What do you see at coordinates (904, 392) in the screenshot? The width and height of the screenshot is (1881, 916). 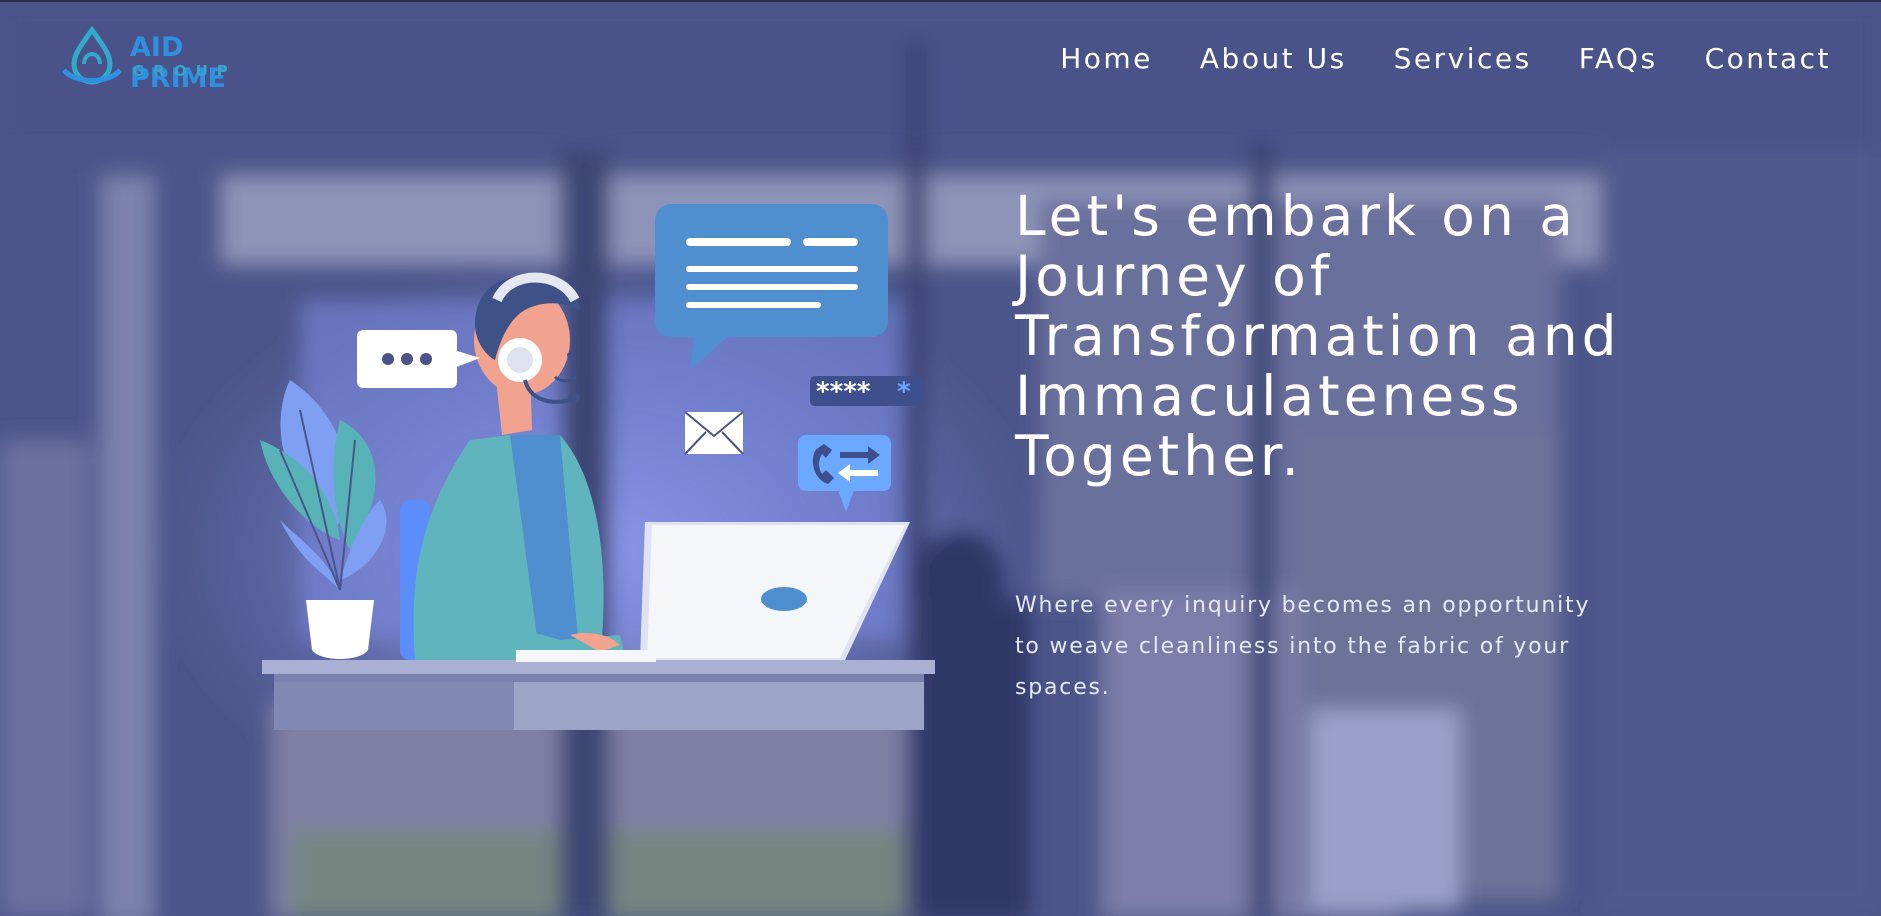 I see `password-mask-accent: *` at bounding box center [904, 392].